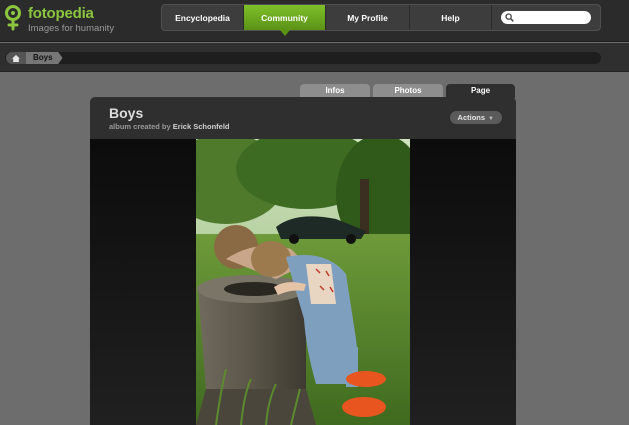 The width and height of the screenshot is (629, 425). Describe the element at coordinates (451, 17) in the screenshot. I see `nav-help: Help` at that location.